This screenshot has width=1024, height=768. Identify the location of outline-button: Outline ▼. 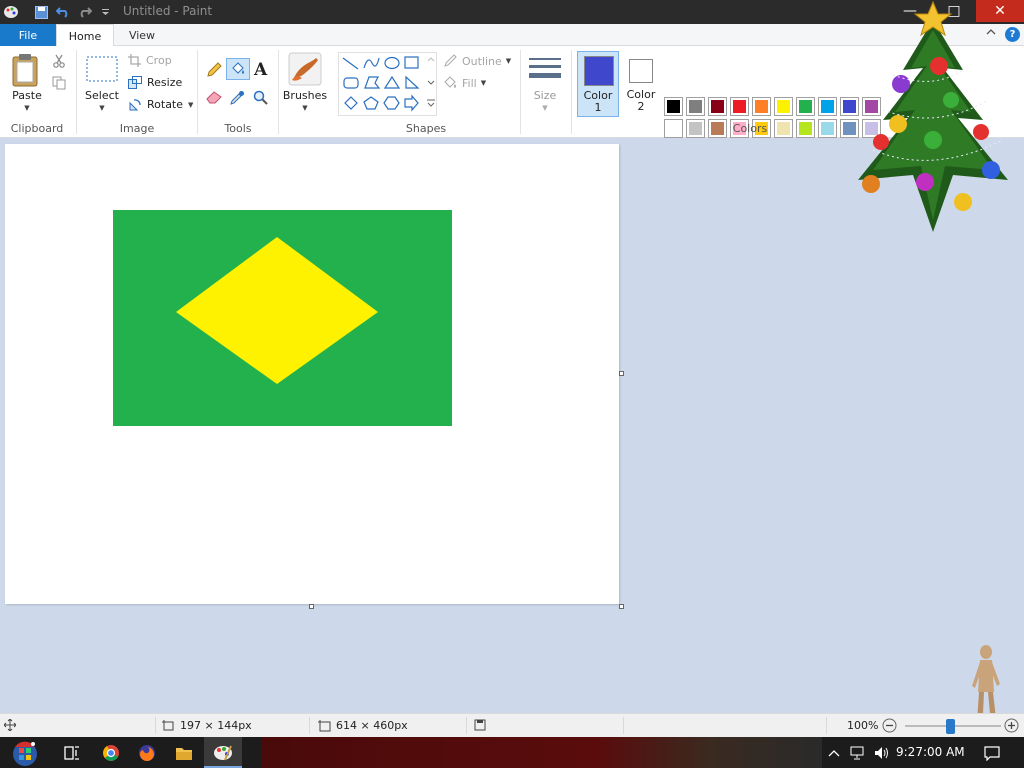
(477, 61).